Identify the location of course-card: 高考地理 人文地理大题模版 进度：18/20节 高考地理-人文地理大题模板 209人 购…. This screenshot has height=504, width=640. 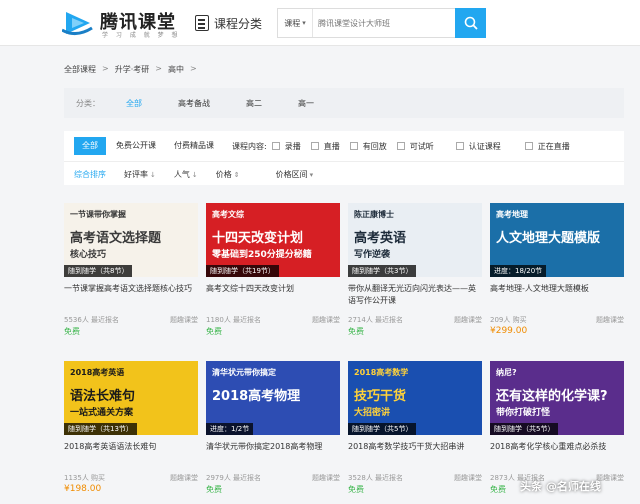
(557, 272).